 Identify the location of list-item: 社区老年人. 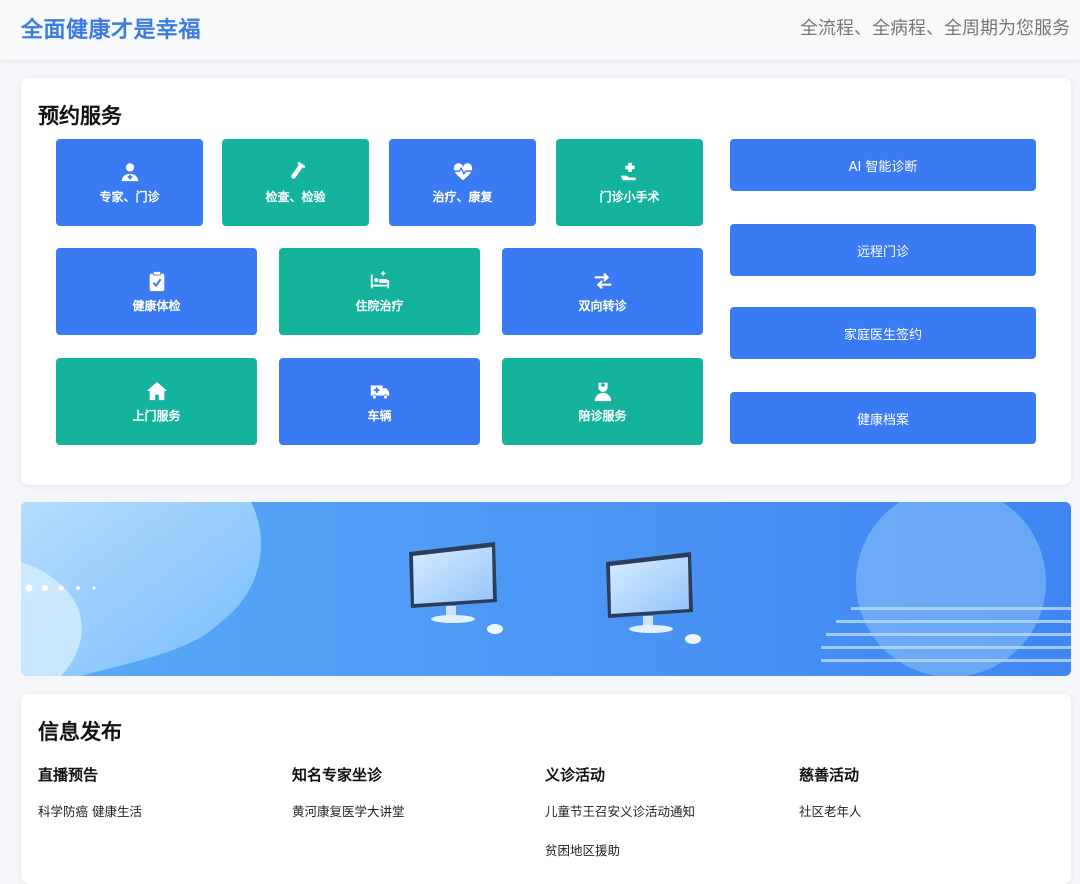
(919, 810).